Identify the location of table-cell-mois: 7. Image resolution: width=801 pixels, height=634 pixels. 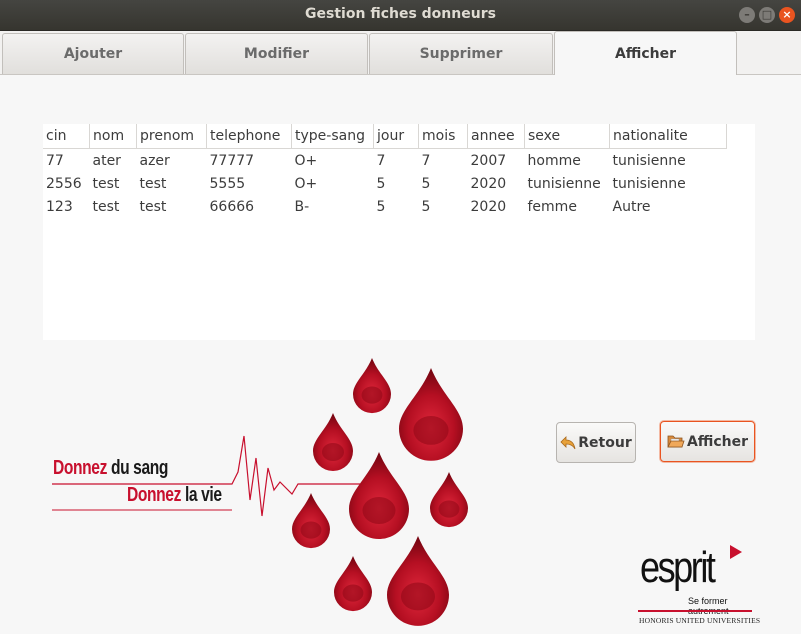
(426, 160).